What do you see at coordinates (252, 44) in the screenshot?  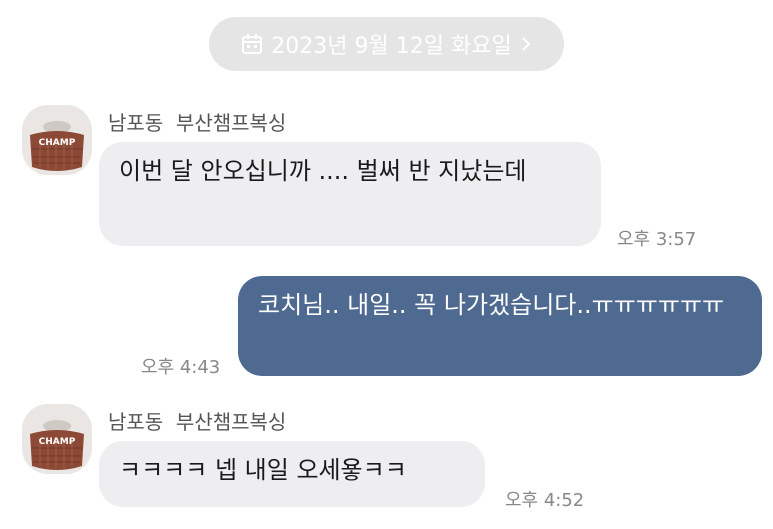 I see `calendar-icon` at bounding box center [252, 44].